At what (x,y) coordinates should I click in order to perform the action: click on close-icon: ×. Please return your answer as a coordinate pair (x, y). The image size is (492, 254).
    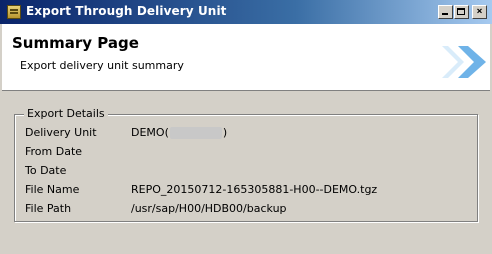
    Looking at the image, I should click on (479, 11).